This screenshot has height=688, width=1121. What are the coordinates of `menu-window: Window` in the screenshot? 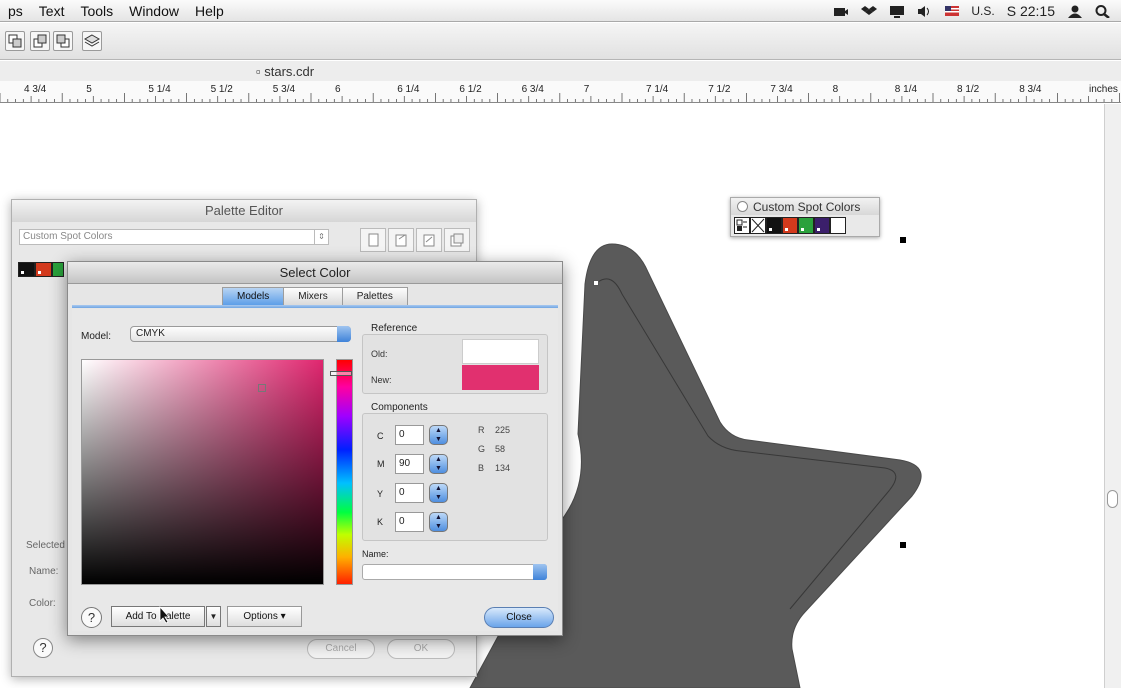 It's located at (154, 11).